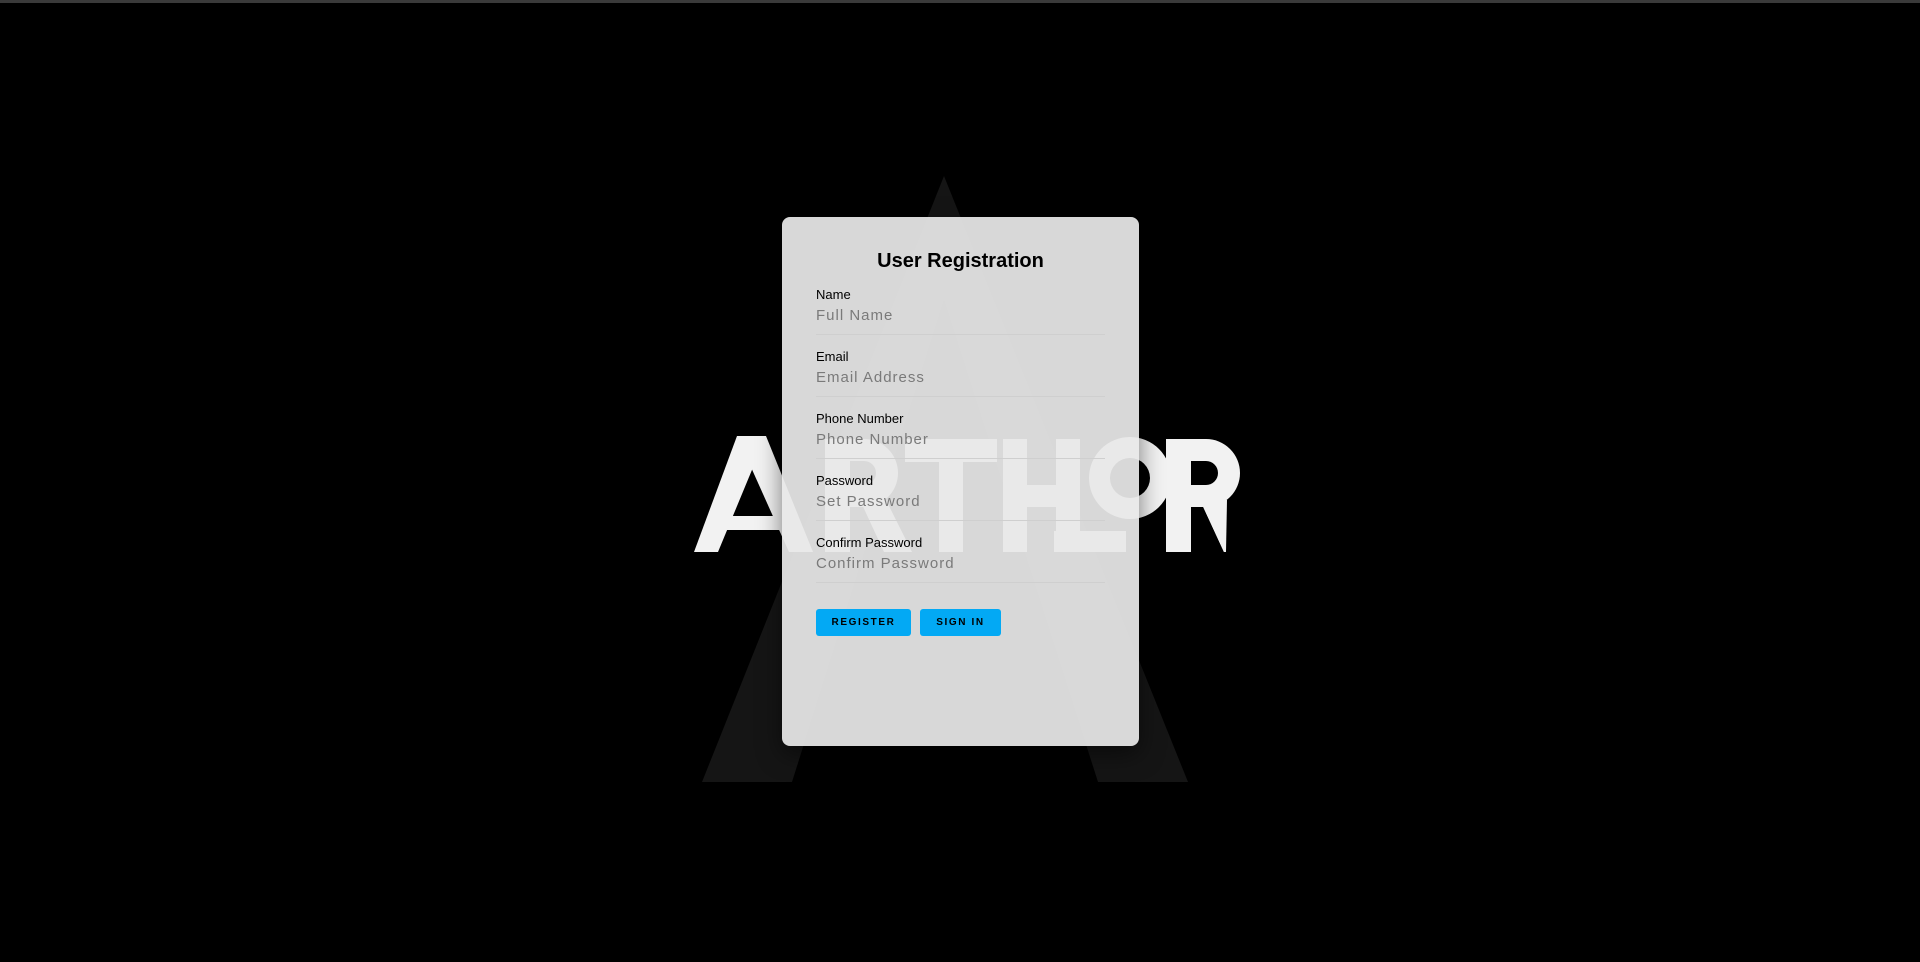 This screenshot has height=962, width=1920. What do you see at coordinates (860, 418) in the screenshot?
I see `phone-label: Phone Number` at bounding box center [860, 418].